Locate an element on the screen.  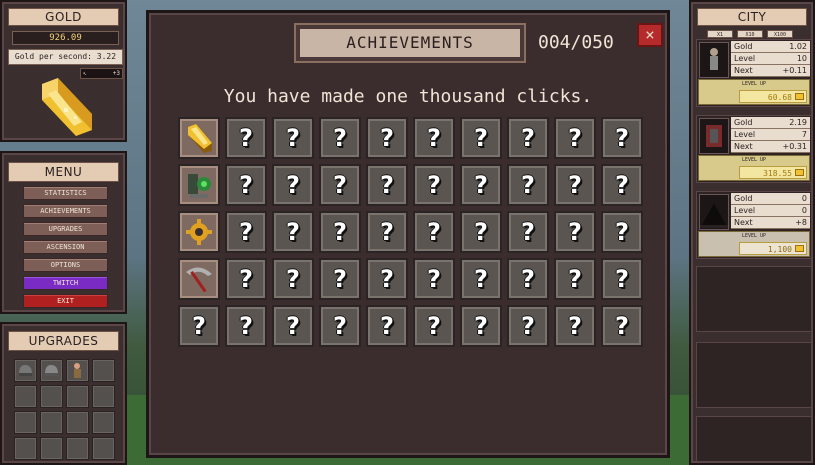
close-button: × is located at coordinates (650, 35).